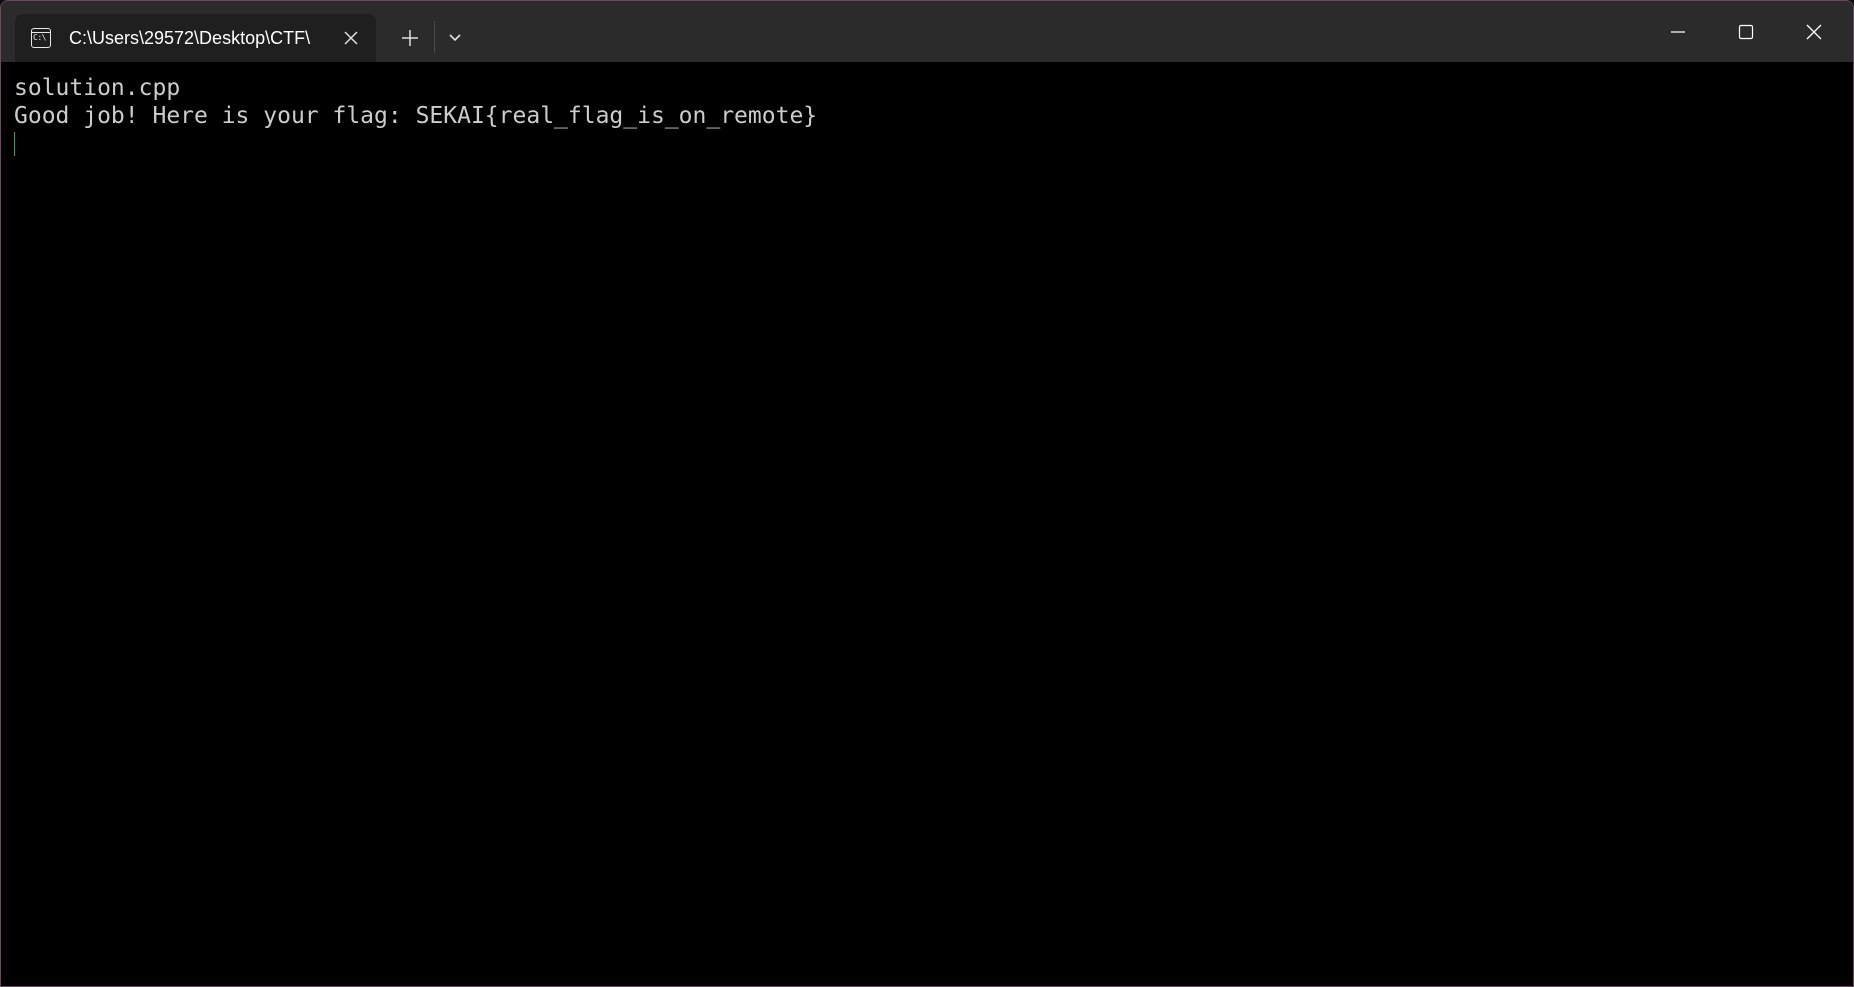  Describe the element at coordinates (97, 88) in the screenshot. I see `terminal-line: solution.cpp` at that location.